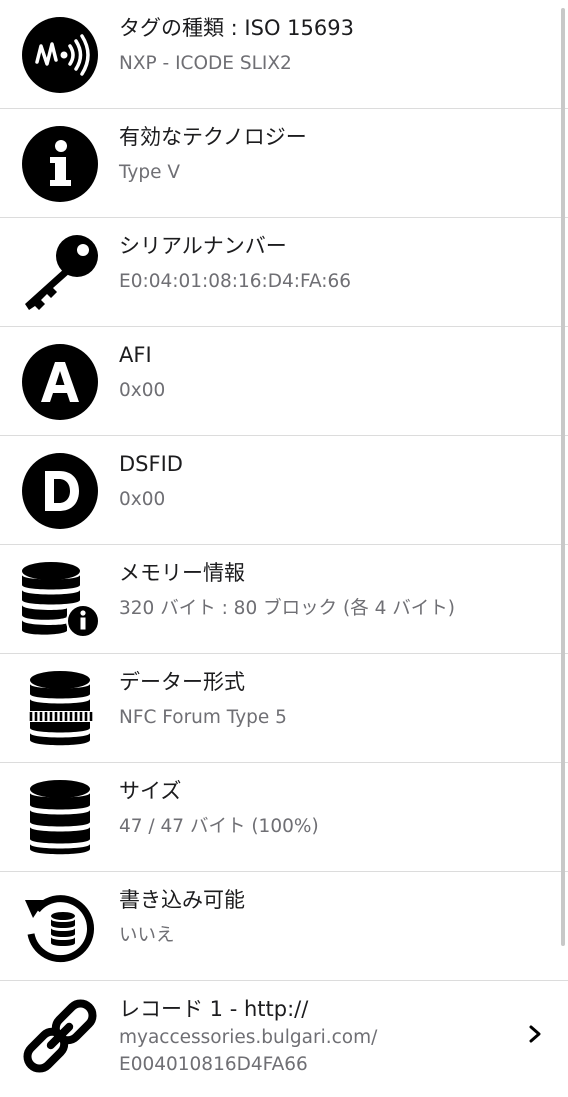  Describe the element at coordinates (219, 826) in the screenshot. I see `item-subtitle: 47 / 47 バイト (100%)` at that location.